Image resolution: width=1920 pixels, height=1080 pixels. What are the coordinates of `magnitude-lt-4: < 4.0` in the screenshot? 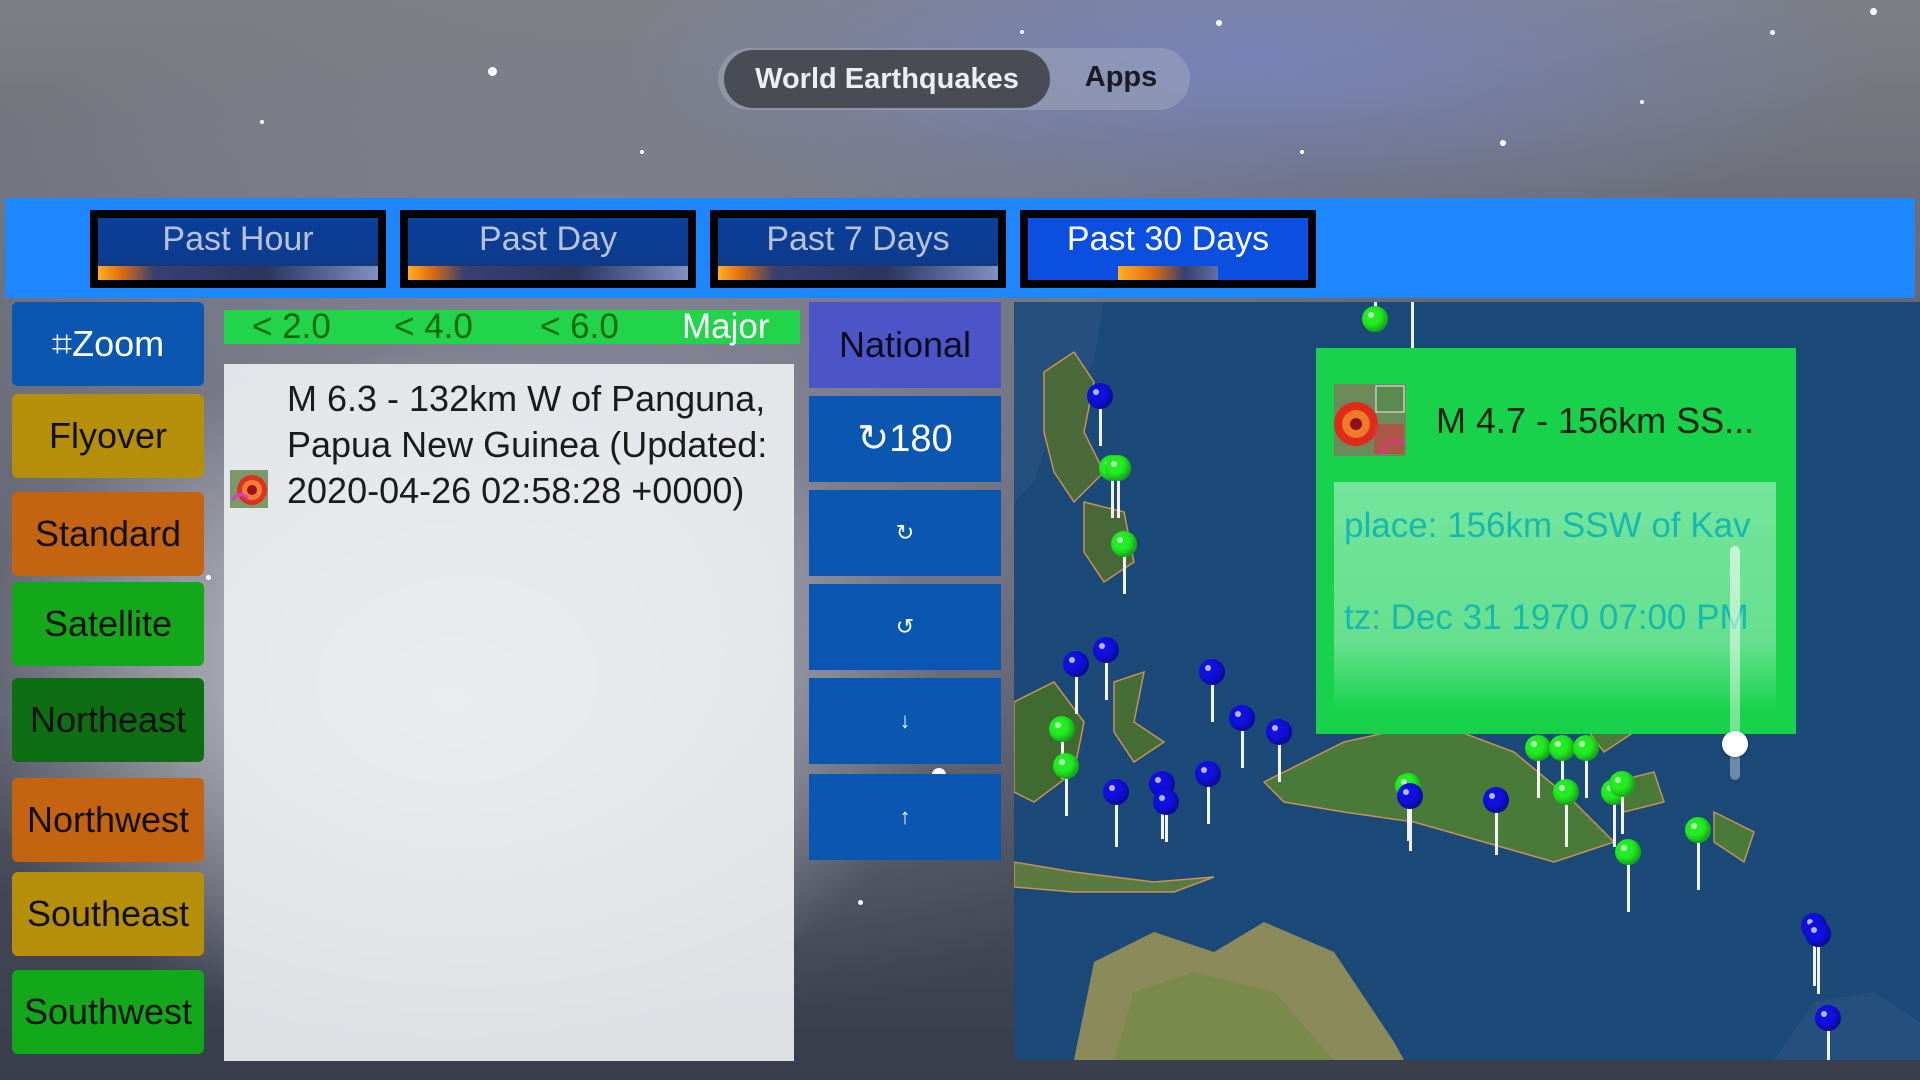 It's located at (433, 326).